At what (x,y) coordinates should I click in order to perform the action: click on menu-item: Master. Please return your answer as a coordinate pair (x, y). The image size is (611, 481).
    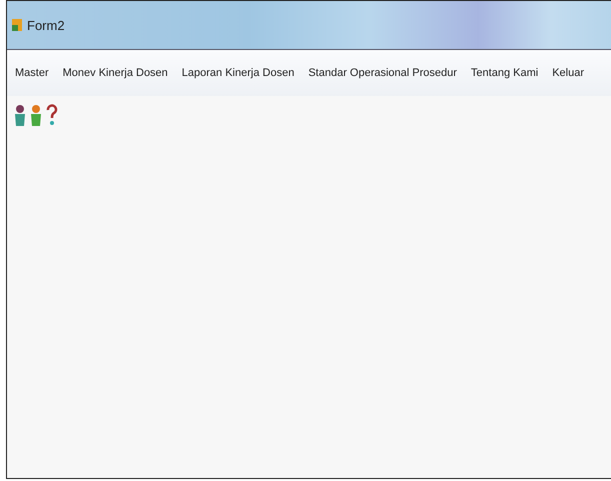
    Looking at the image, I should click on (32, 73).